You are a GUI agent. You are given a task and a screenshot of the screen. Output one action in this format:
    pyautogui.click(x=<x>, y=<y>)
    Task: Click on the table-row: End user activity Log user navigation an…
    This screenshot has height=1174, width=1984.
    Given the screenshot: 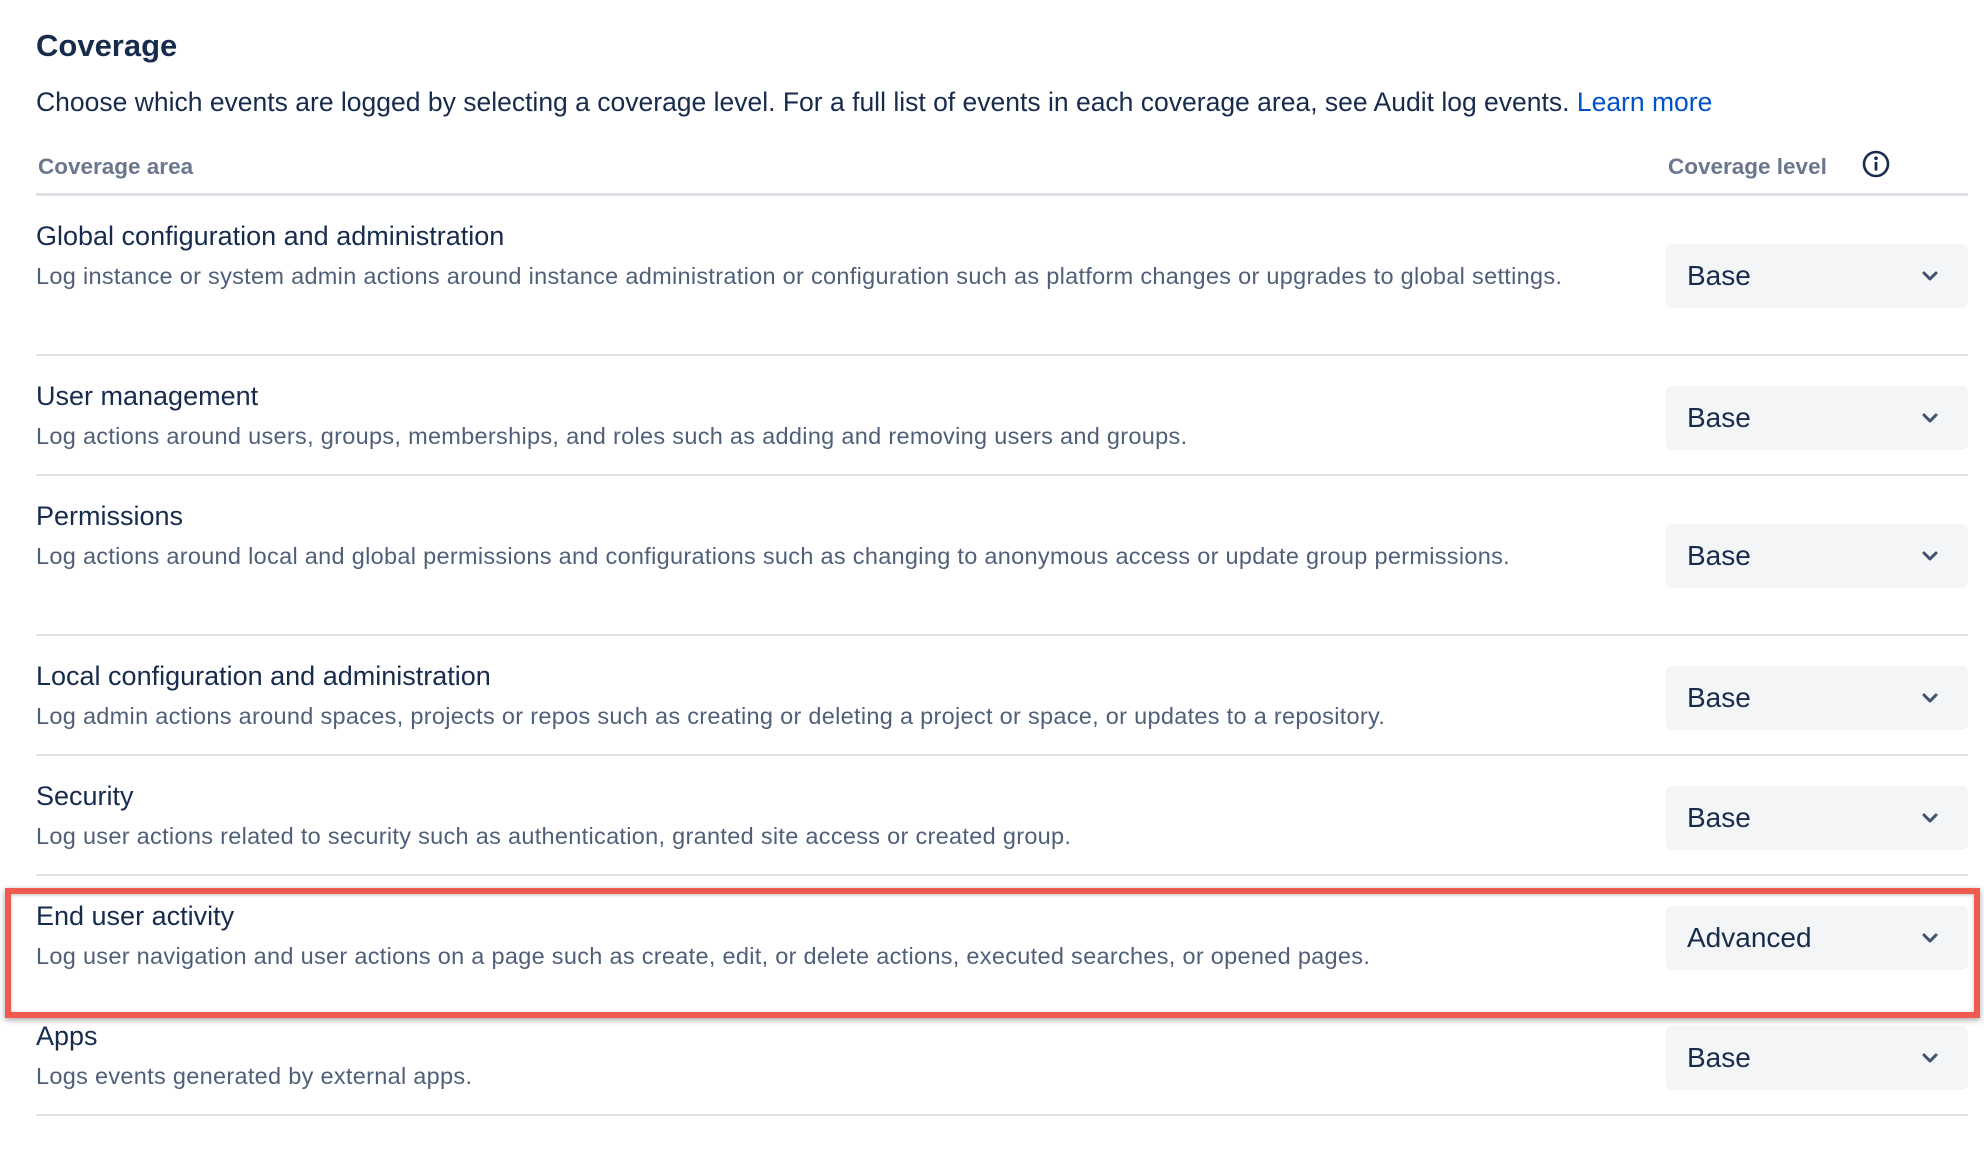 What is the action you would take?
    pyautogui.click(x=1002, y=936)
    